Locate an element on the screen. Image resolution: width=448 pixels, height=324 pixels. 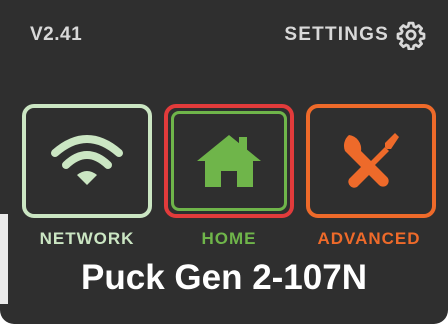
advanced-label: ADVANCED is located at coordinates (369, 238).